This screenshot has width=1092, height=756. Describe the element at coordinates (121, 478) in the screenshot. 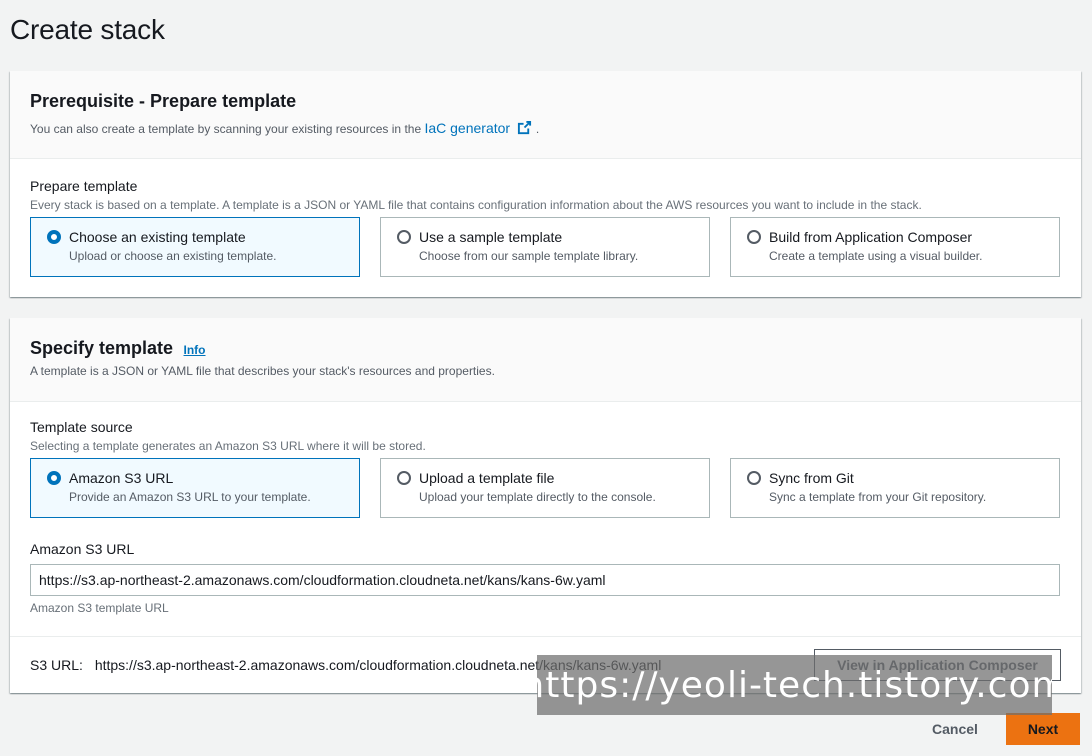

I see `option-title: Amazon S3 URL` at that location.